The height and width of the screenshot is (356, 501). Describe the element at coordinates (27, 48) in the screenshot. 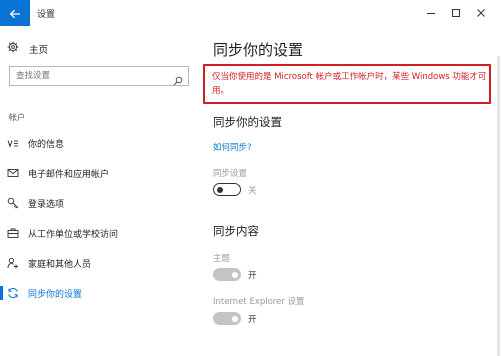

I see `home-link: 主页` at that location.